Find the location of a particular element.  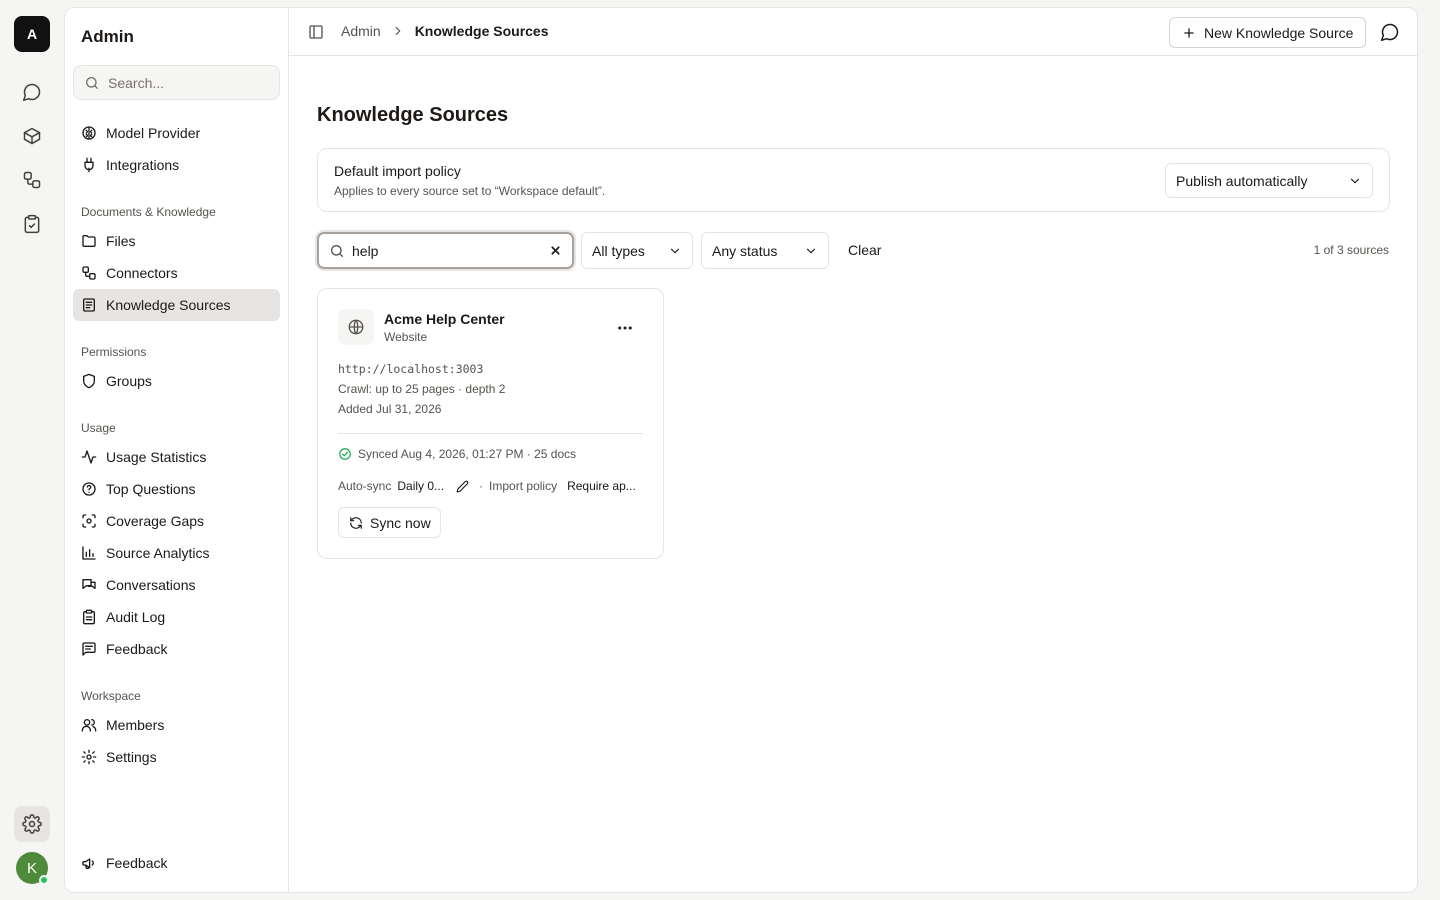

globe-icon is located at coordinates (356, 327).